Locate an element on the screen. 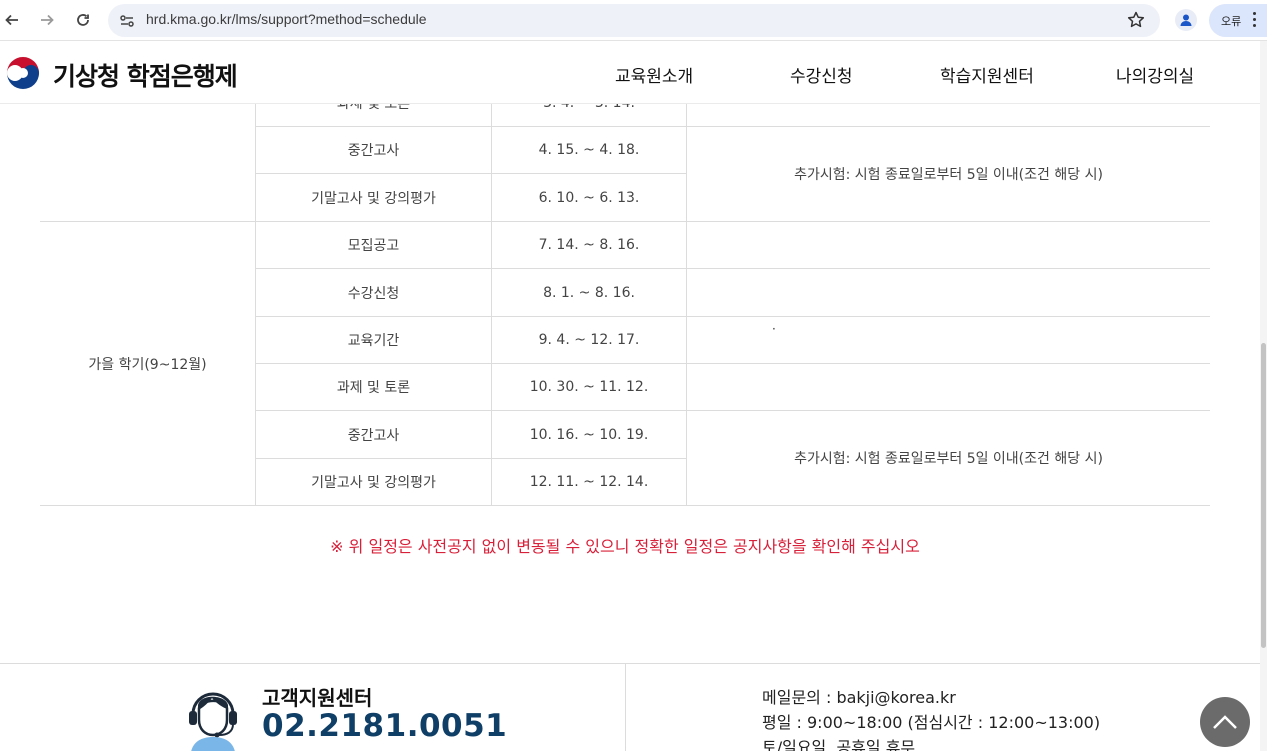 The image size is (1267, 751). site-settings-icon is located at coordinates (127, 21).